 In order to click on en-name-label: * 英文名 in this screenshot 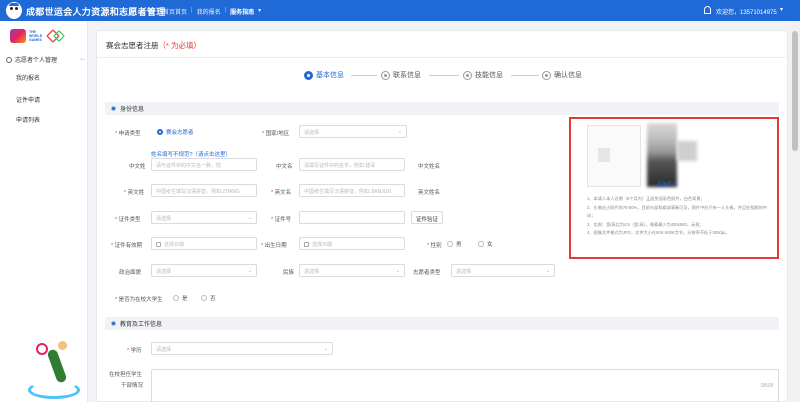, I will do `click(281, 193)`.